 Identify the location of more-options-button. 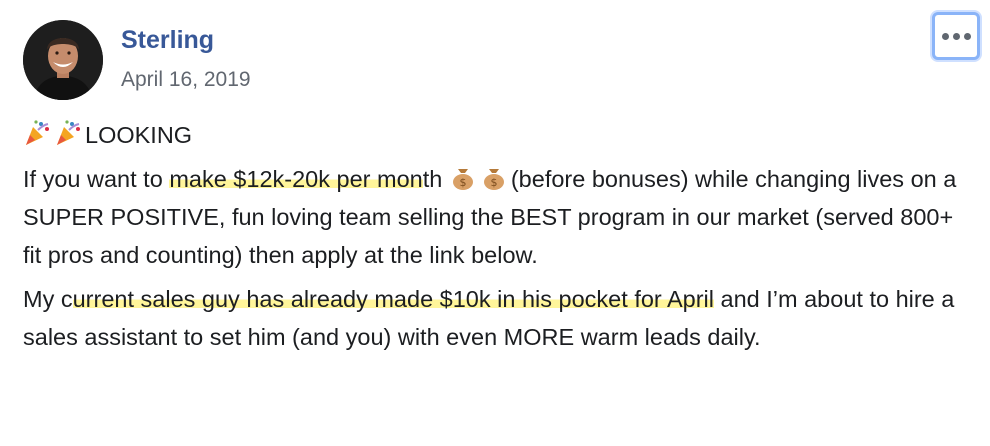
(956, 36).